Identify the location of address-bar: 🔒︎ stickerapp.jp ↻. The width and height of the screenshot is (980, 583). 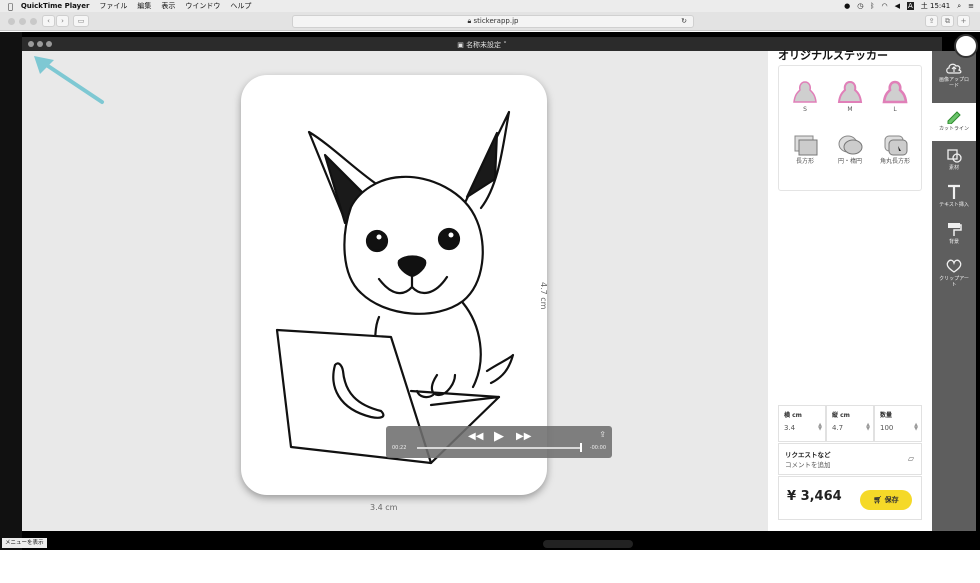
(493, 21).